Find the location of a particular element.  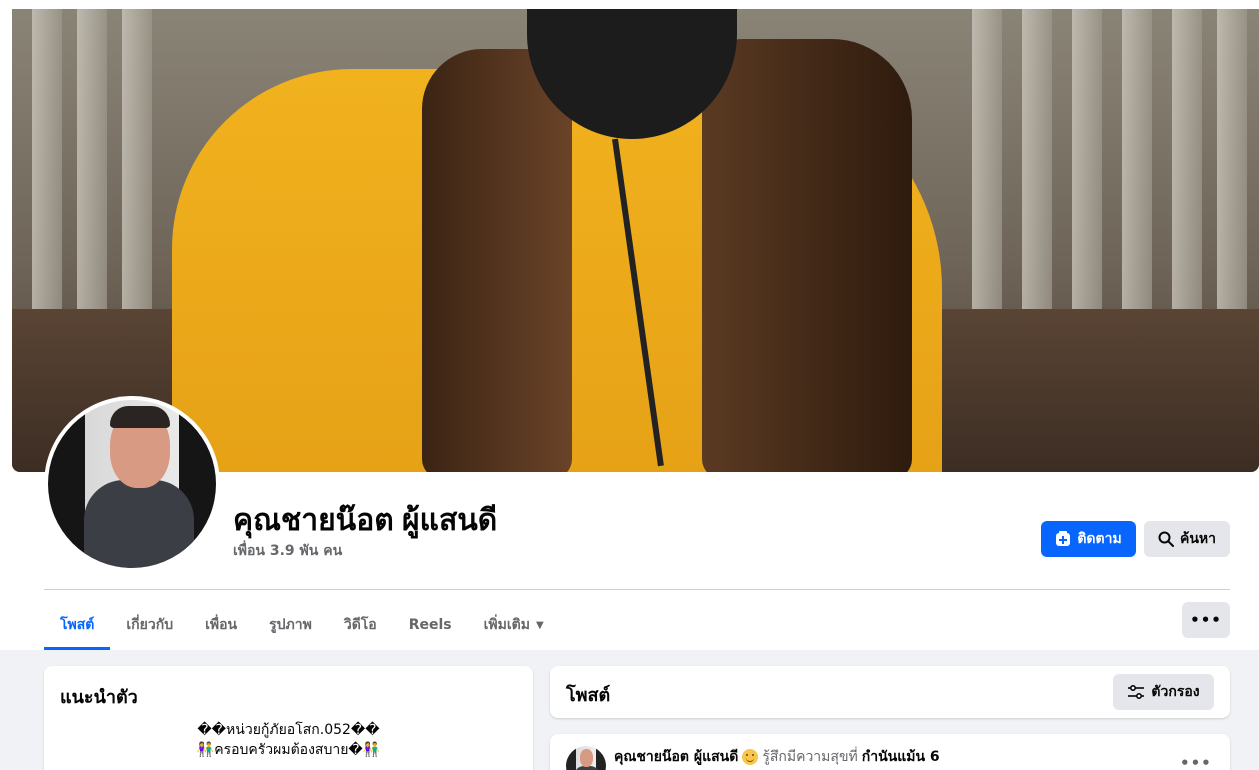

follow-button: ติดตาม is located at coordinates (1088, 539).